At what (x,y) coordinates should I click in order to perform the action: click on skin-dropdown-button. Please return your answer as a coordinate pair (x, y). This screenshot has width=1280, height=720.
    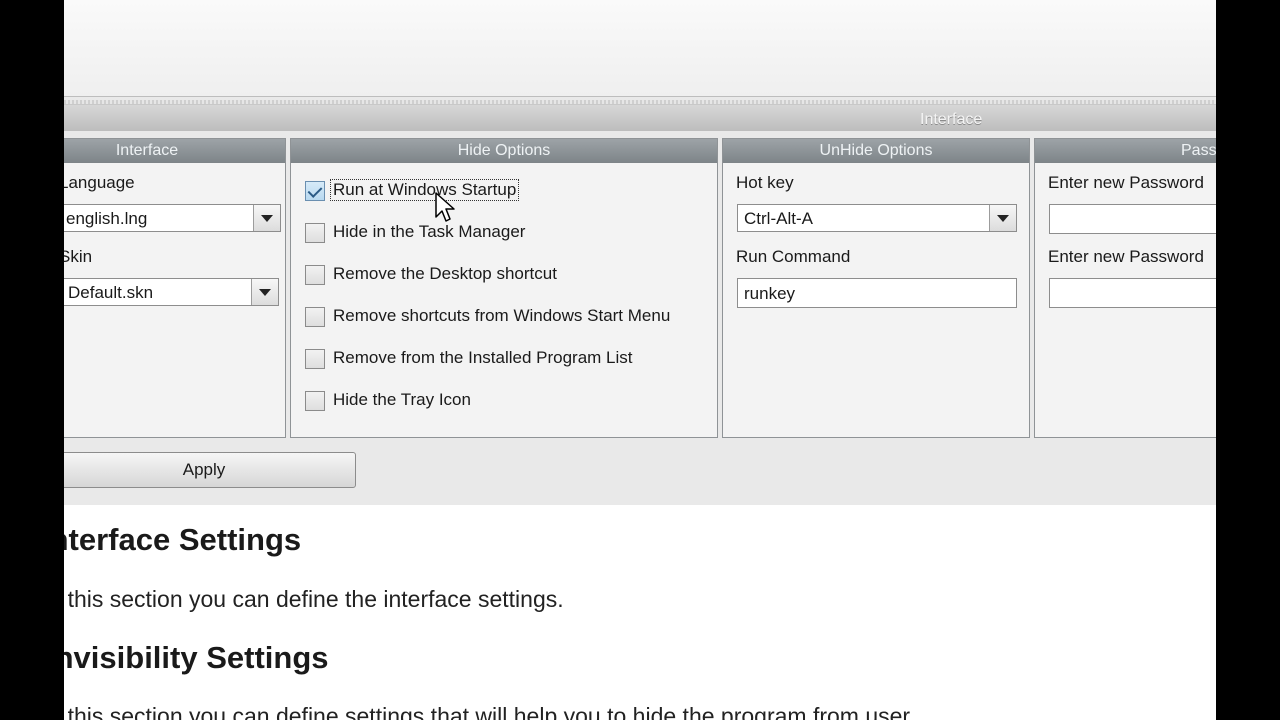
    Looking at the image, I should click on (264, 292).